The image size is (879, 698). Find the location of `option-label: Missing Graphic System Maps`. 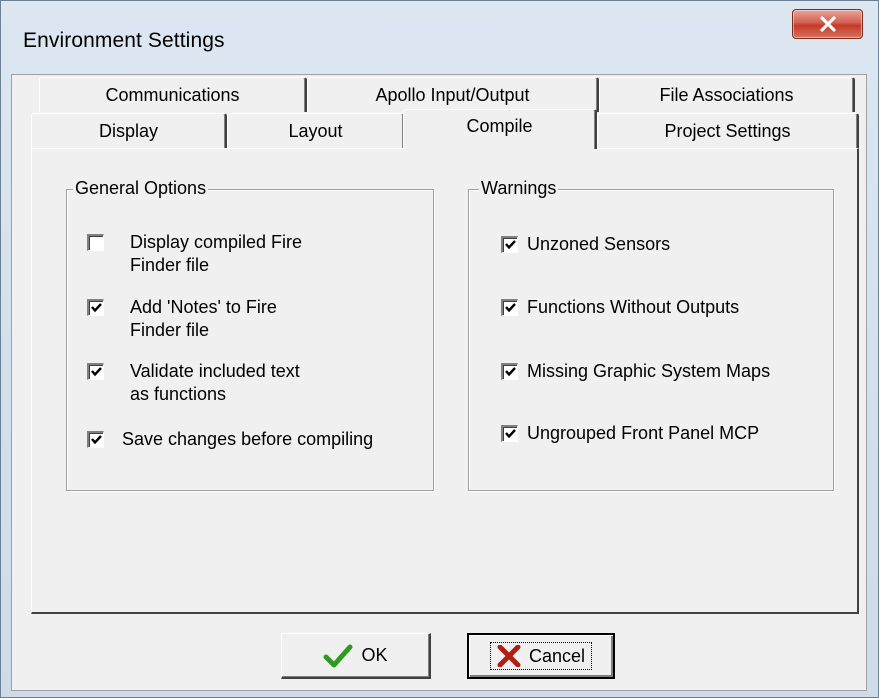

option-label: Missing Graphic System Maps is located at coordinates (649, 371).